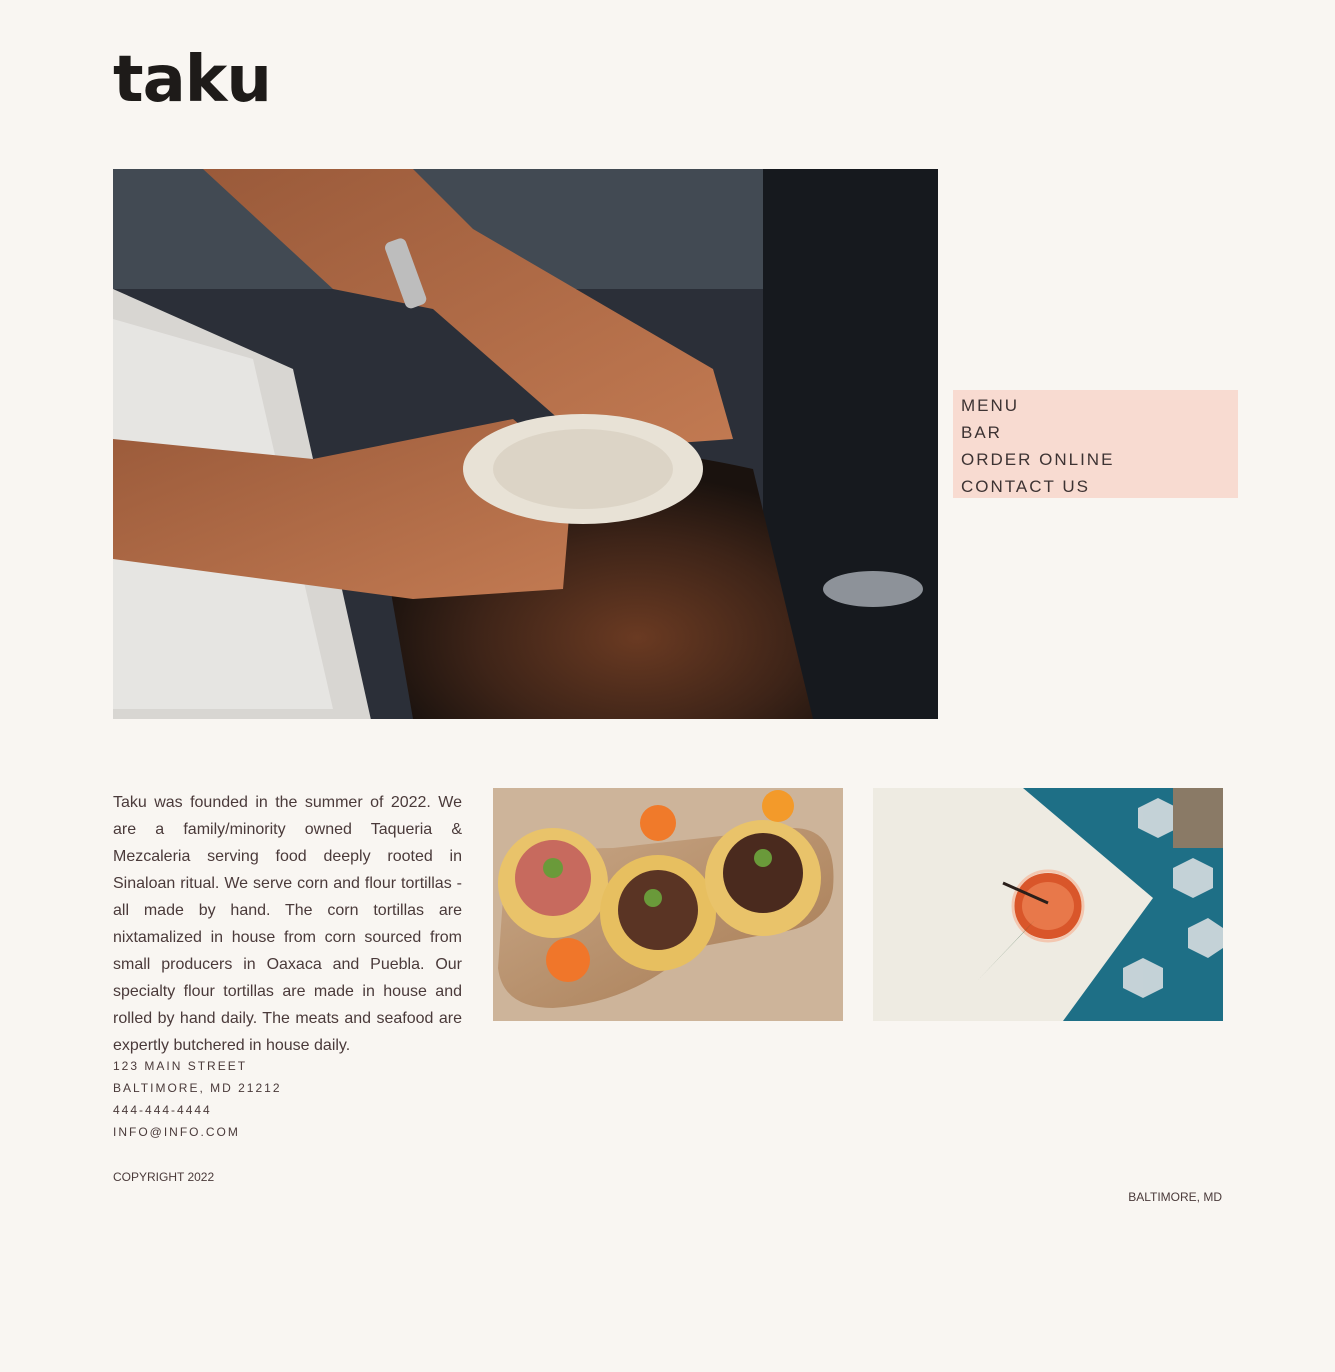  I want to click on cocktail-illustration, so click(1048, 904).